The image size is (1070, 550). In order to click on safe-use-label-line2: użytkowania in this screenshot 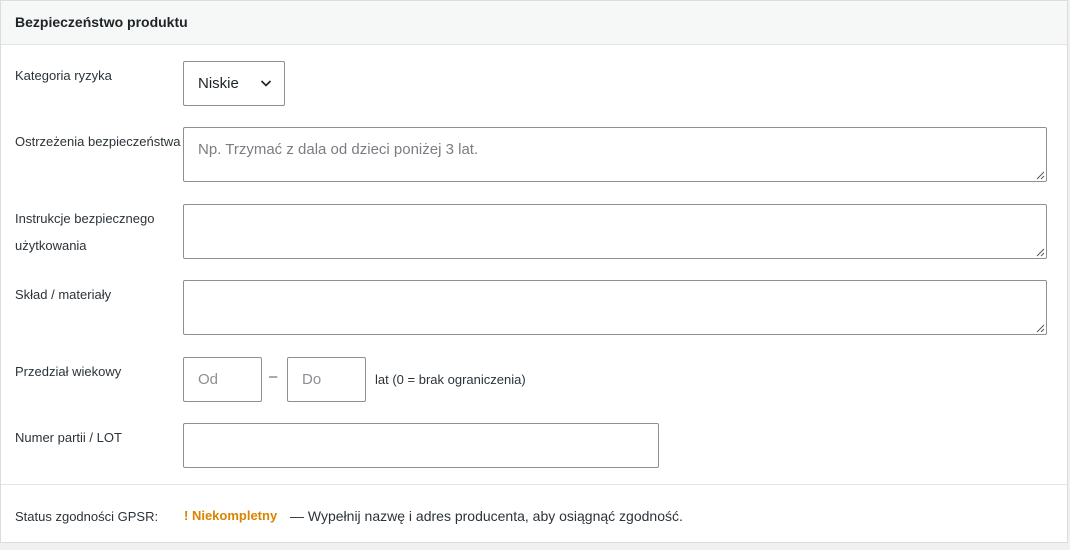, I will do `click(51, 245)`.